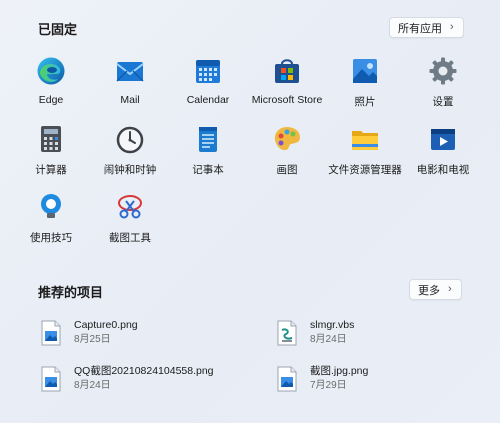  I want to click on app-label: Edge, so click(51, 100).